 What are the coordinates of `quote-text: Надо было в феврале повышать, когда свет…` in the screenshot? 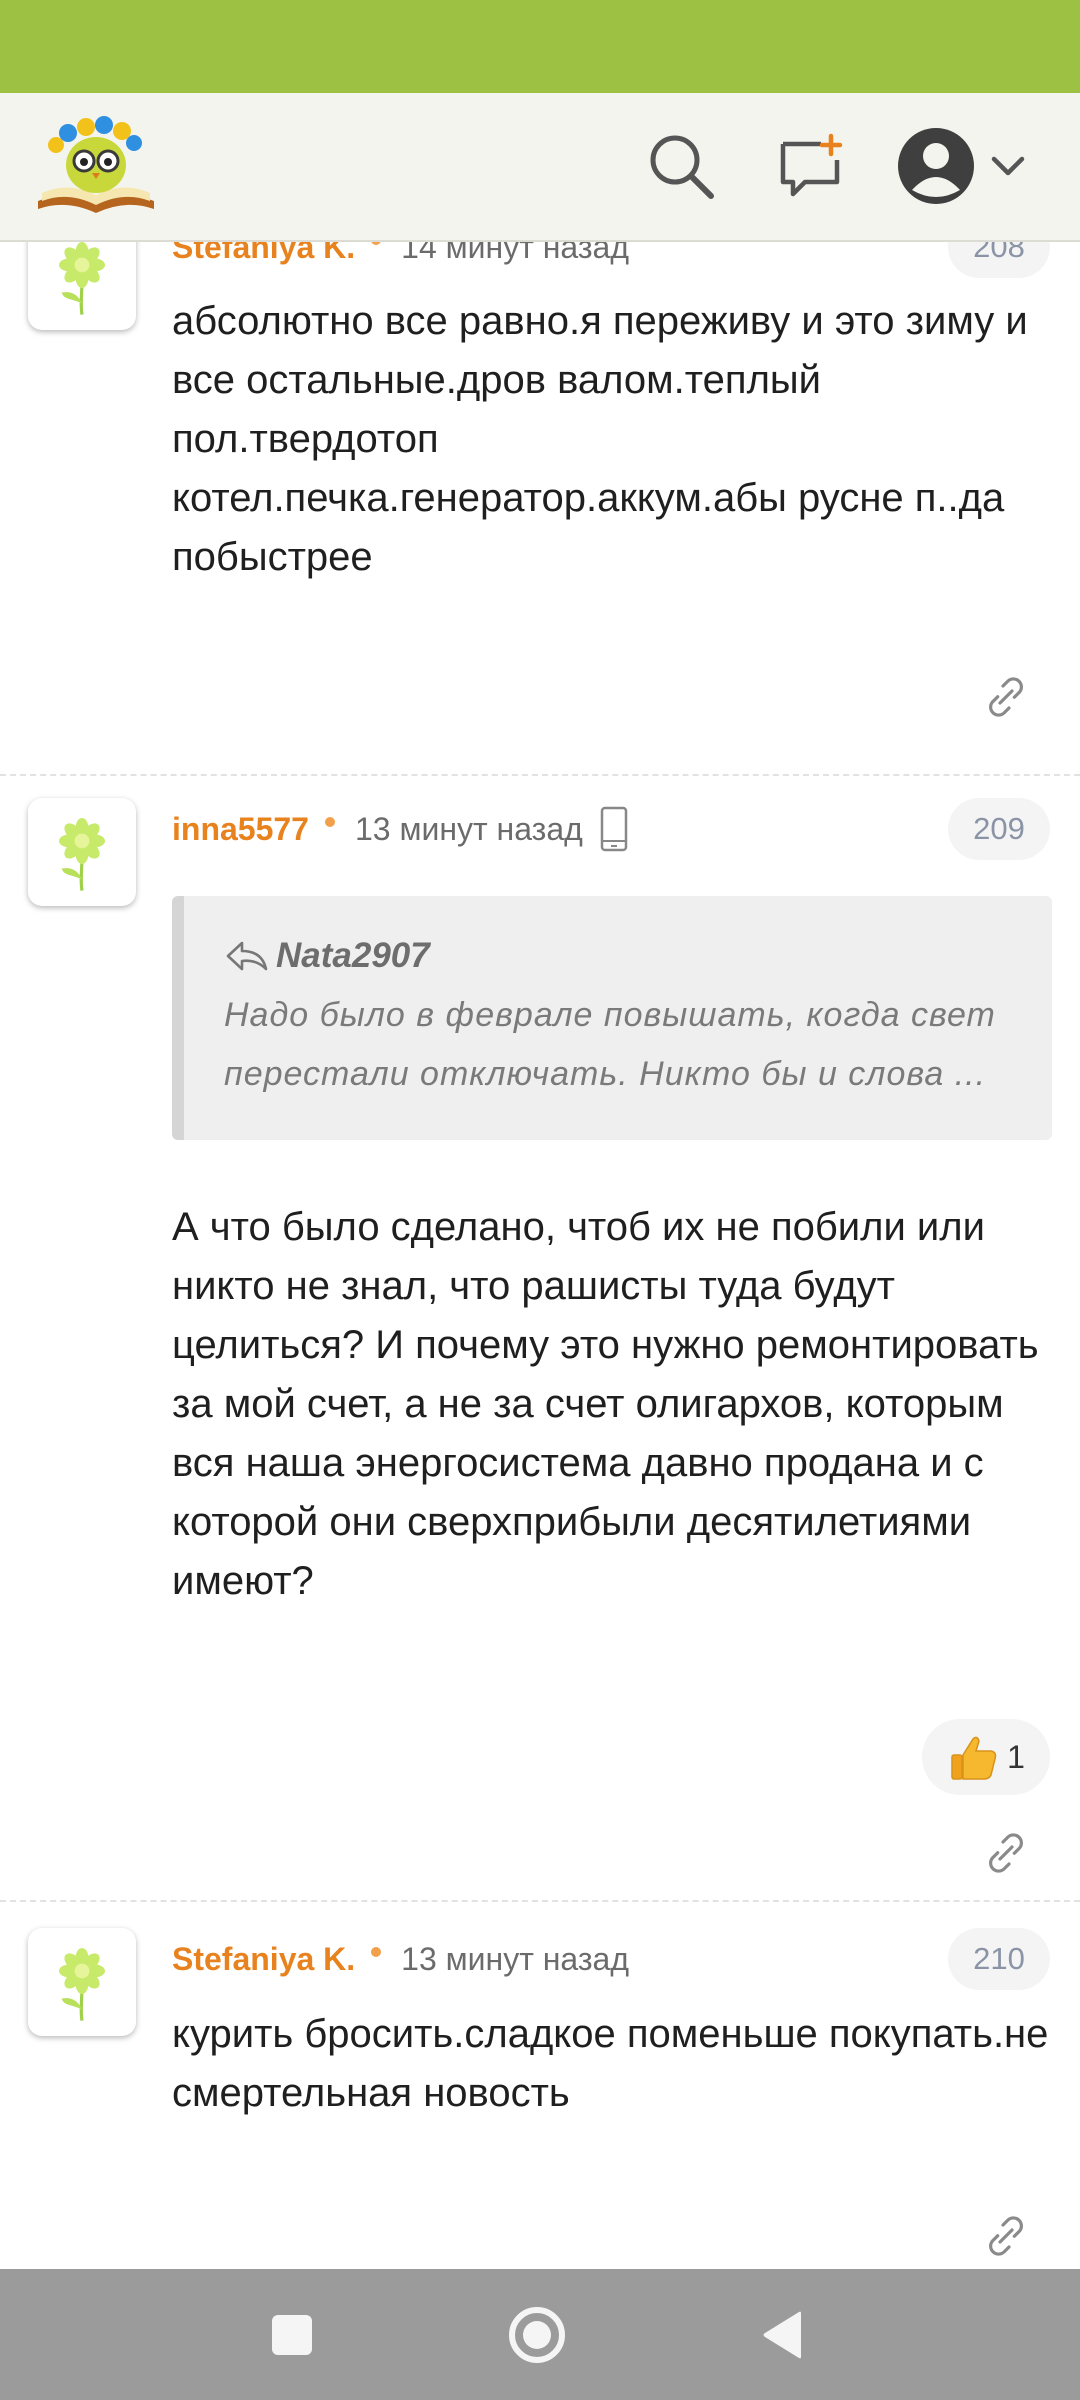 It's located at (610, 1044).